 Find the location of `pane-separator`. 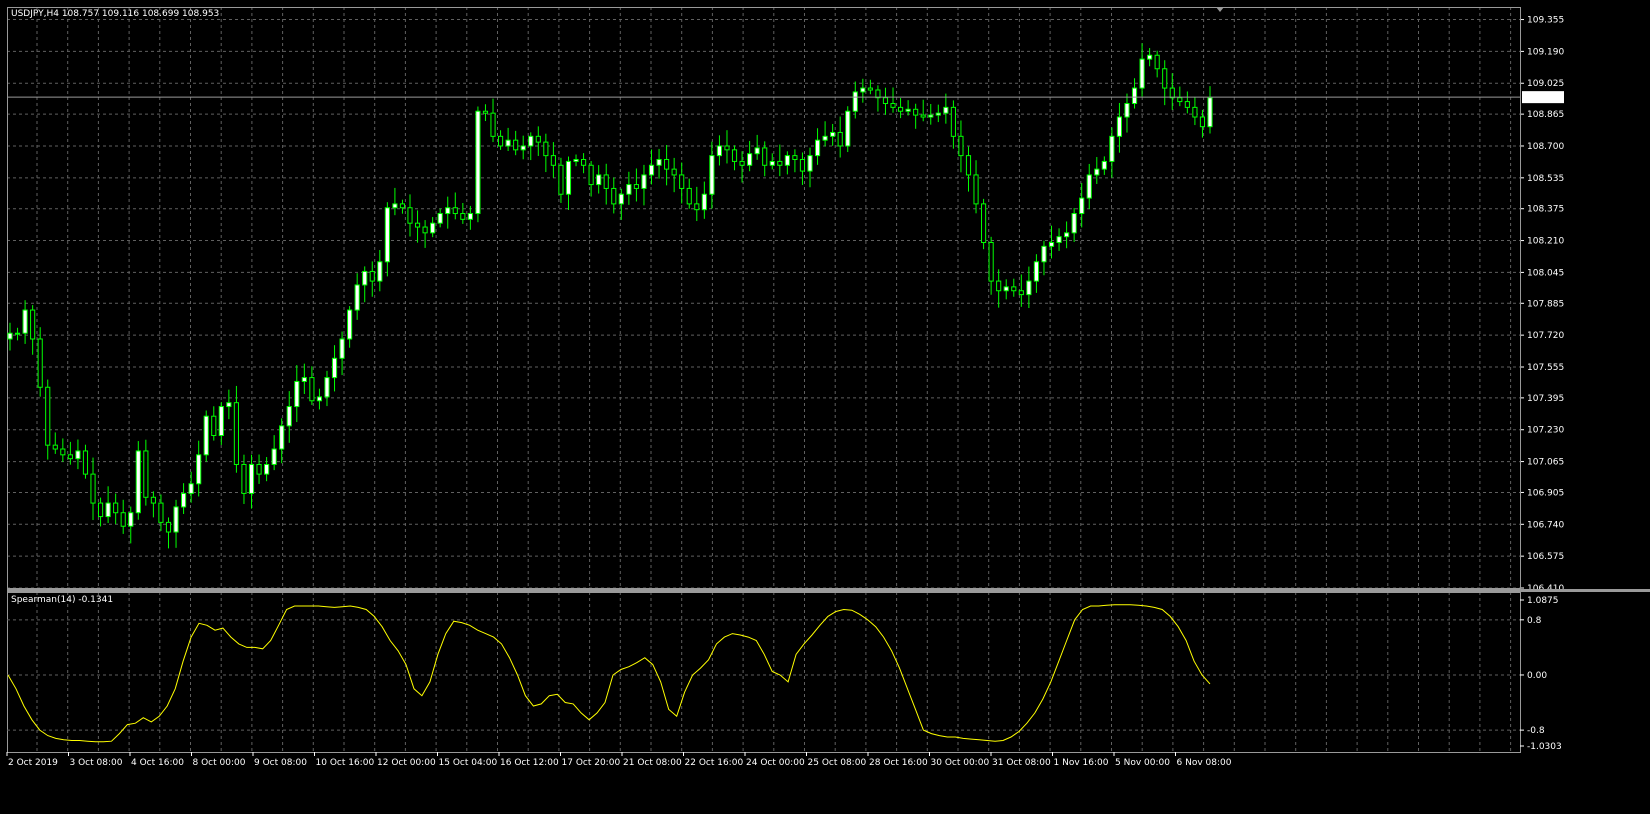

pane-separator is located at coordinates (828, 590).